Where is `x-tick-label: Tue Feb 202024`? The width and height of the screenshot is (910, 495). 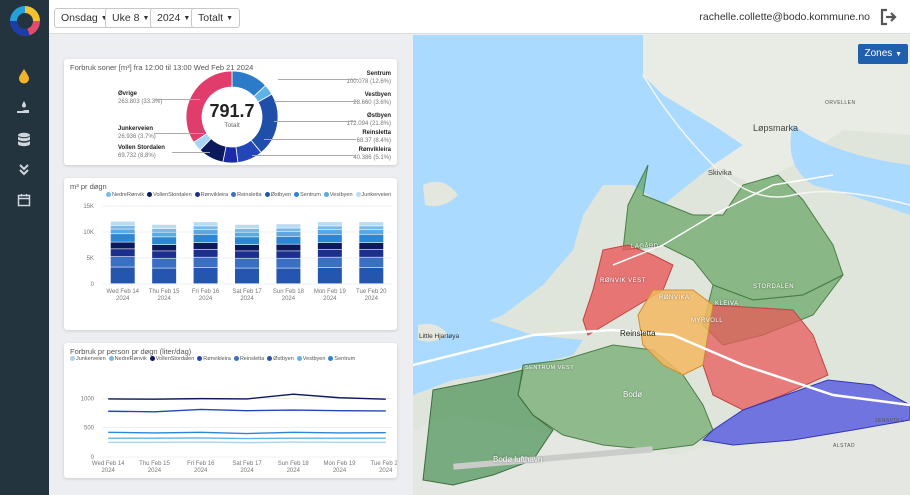 x-tick-label: Tue Feb 202024 is located at coordinates (384, 467).